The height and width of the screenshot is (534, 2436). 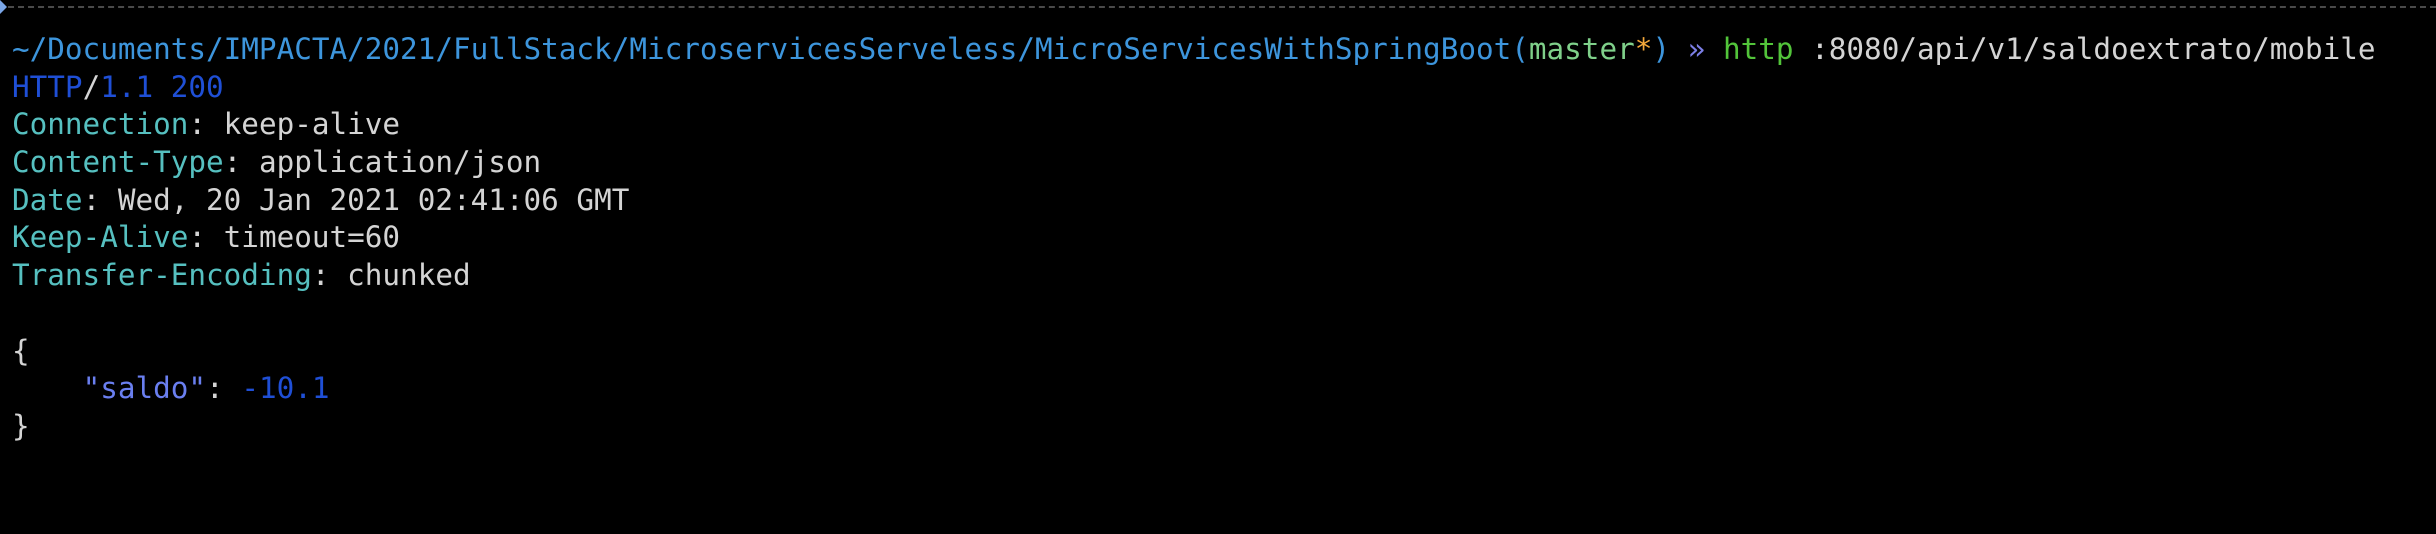 What do you see at coordinates (144, 388) in the screenshot?
I see `json-key: "saldo"` at bounding box center [144, 388].